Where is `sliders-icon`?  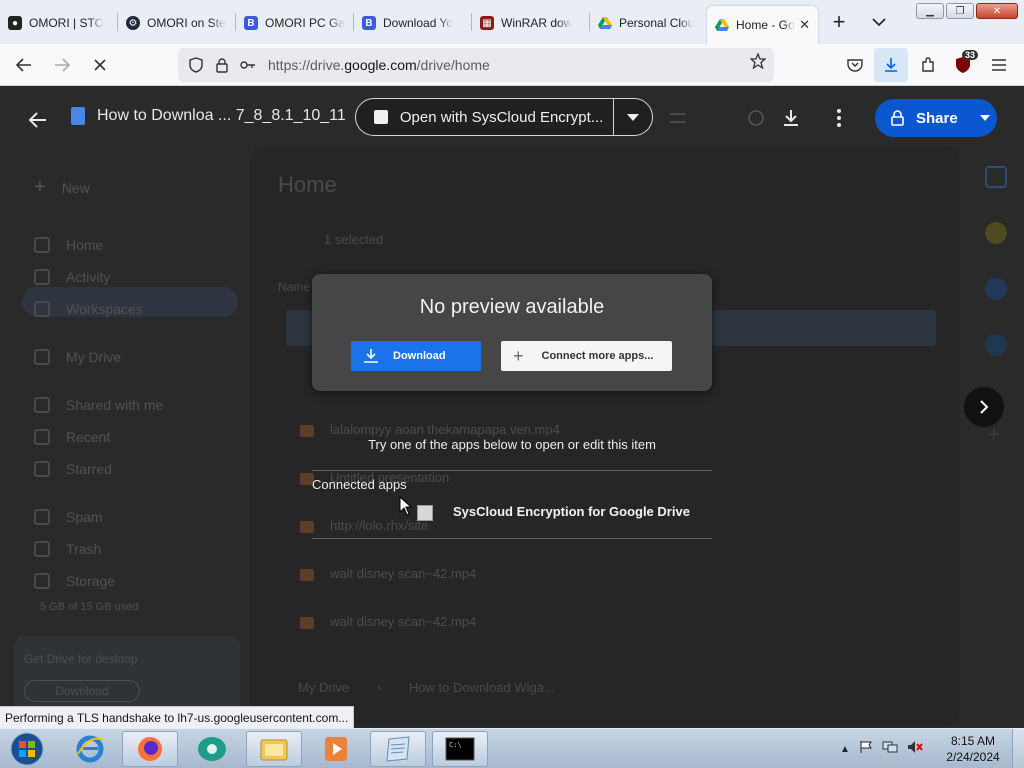 sliders-icon is located at coordinates (678, 118).